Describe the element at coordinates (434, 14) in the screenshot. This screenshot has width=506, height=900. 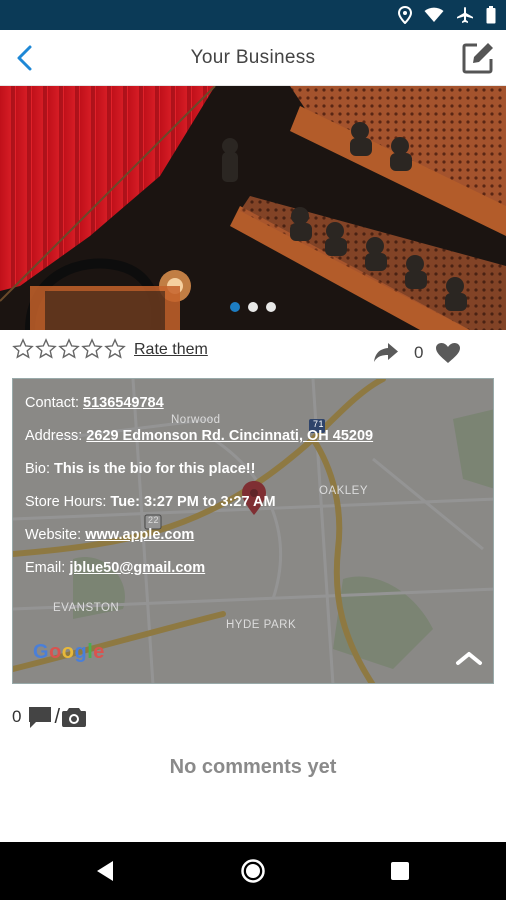
I see `wifi-icon` at that location.